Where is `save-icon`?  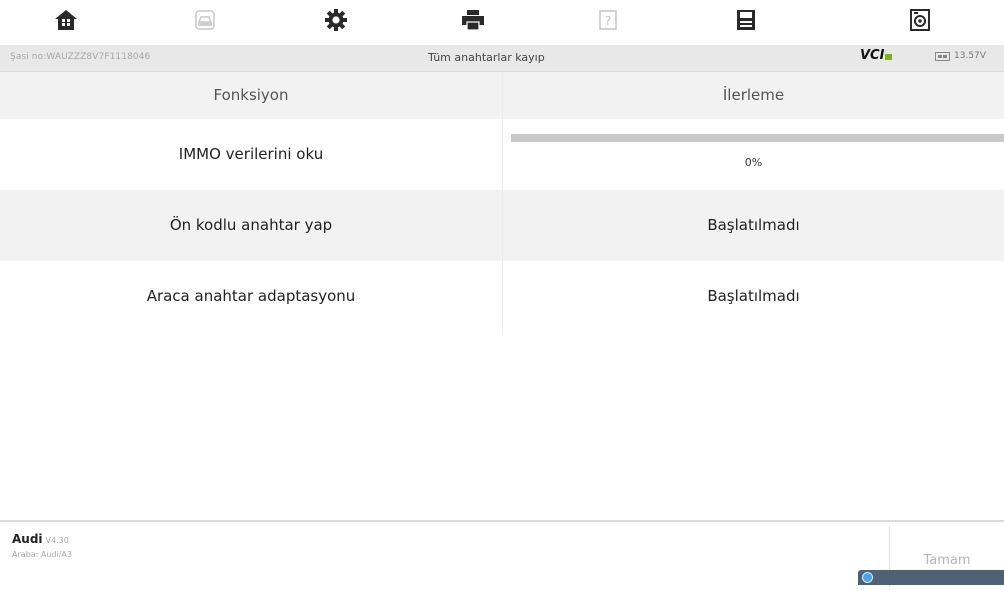 save-icon is located at coordinates (746, 20).